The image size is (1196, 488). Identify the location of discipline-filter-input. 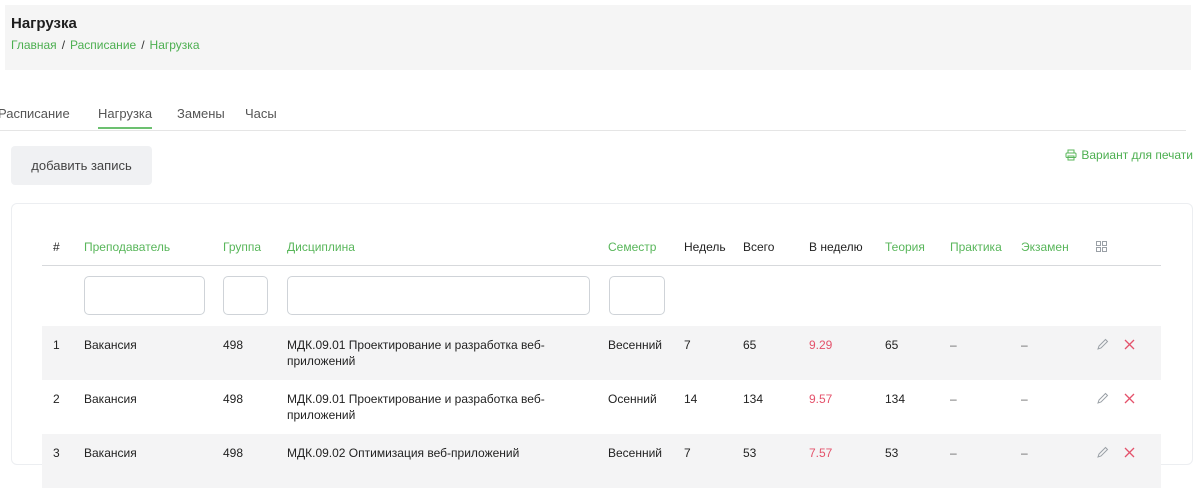
(438, 295).